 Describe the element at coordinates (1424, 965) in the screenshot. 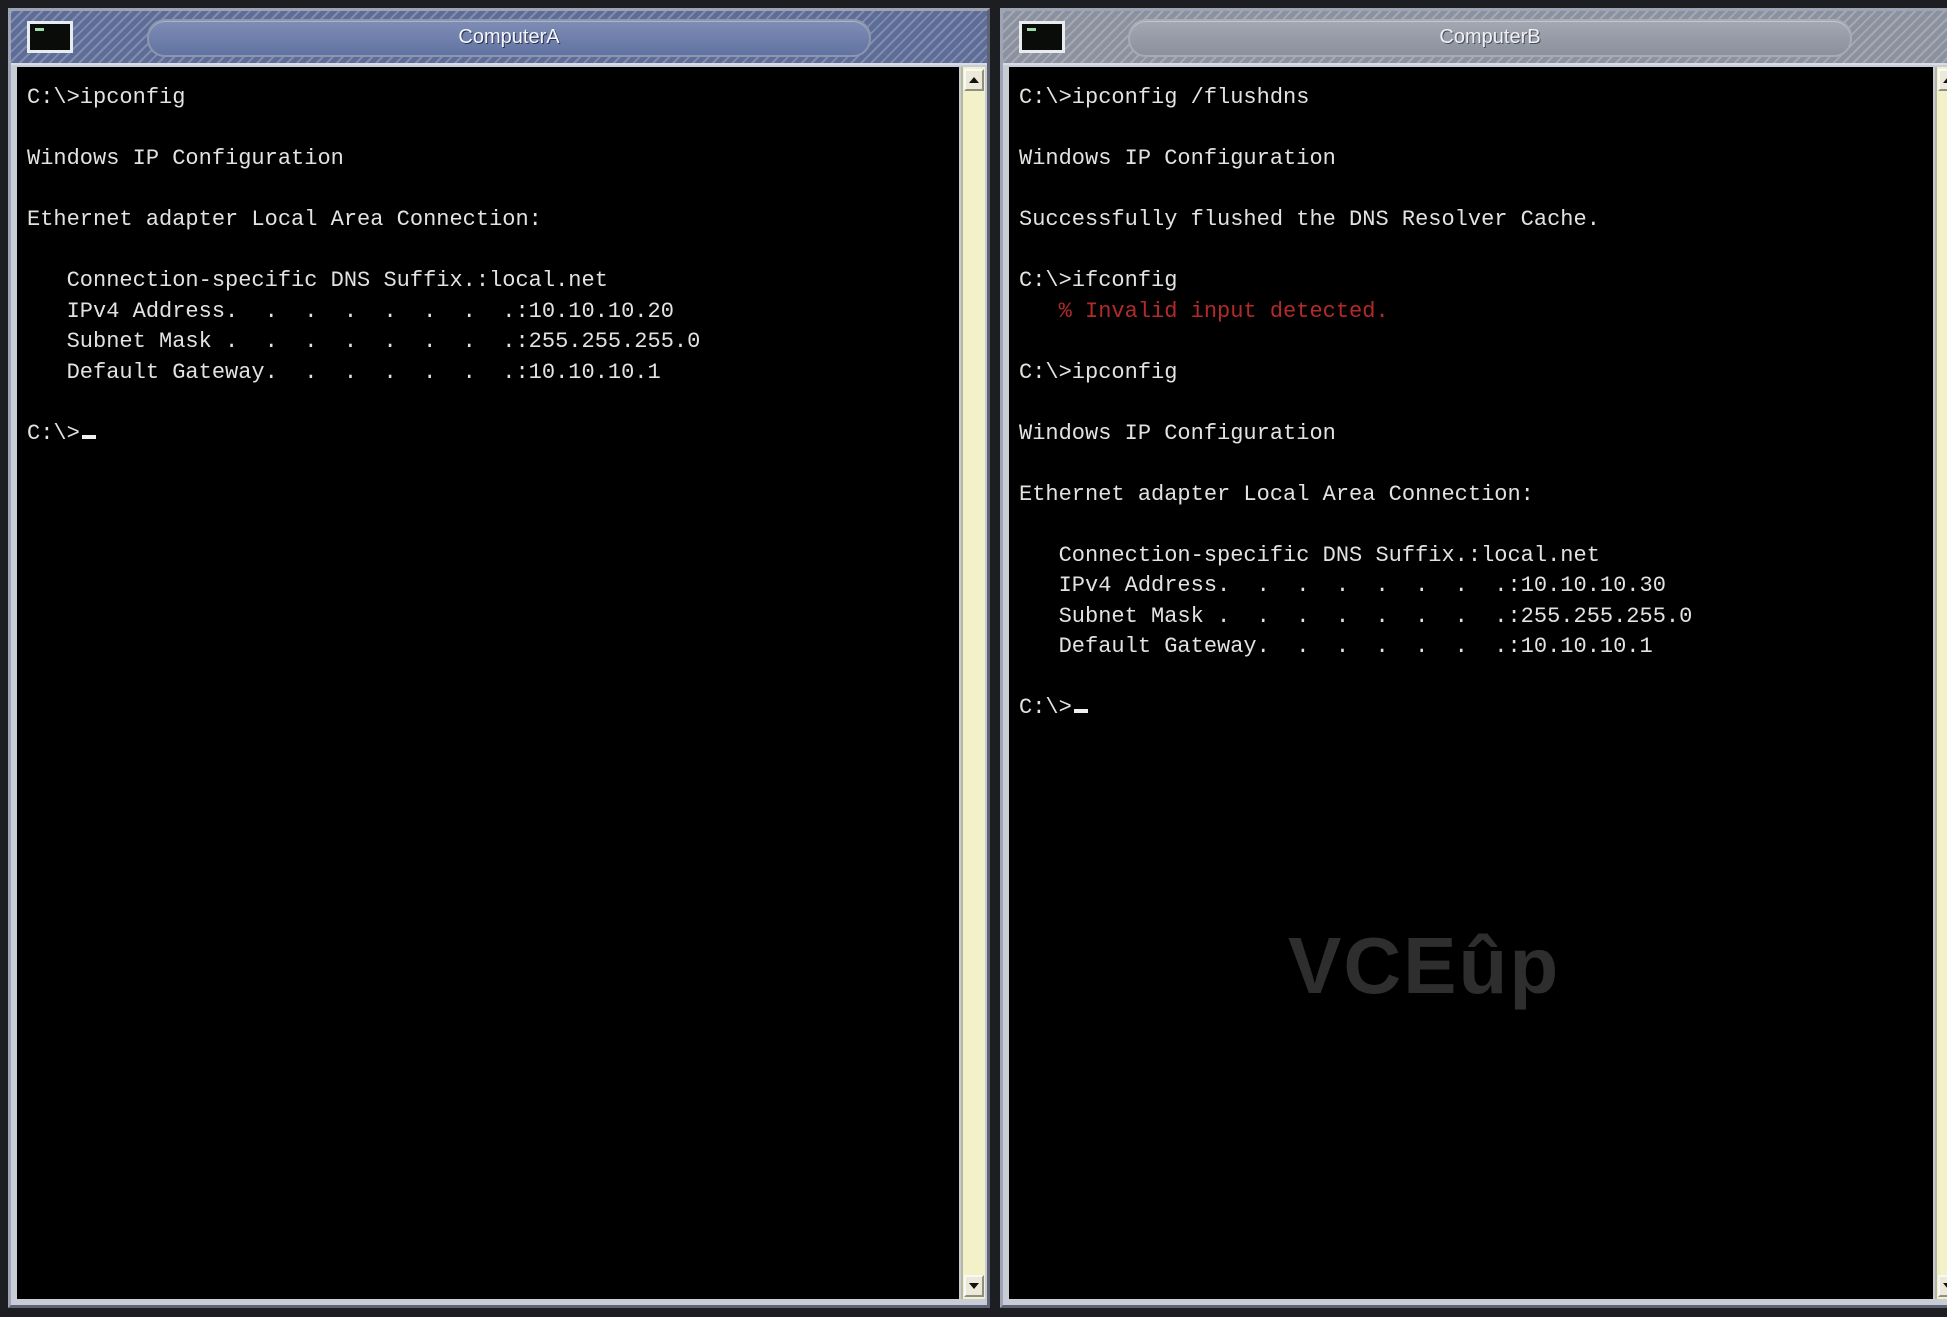

I see `watermark-logo: VCEûp` at that location.